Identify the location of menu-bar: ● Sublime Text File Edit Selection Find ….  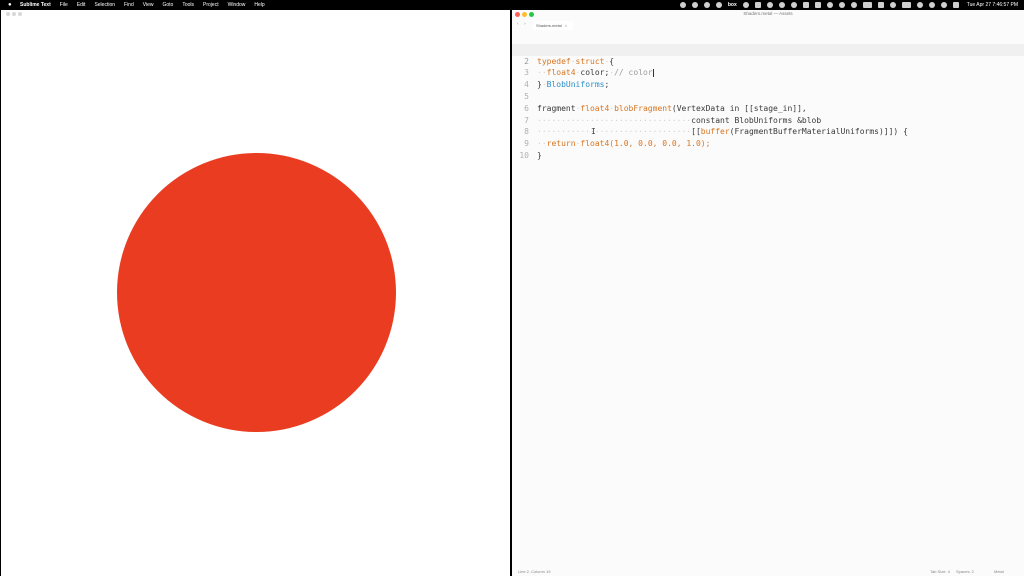
(512, 5).